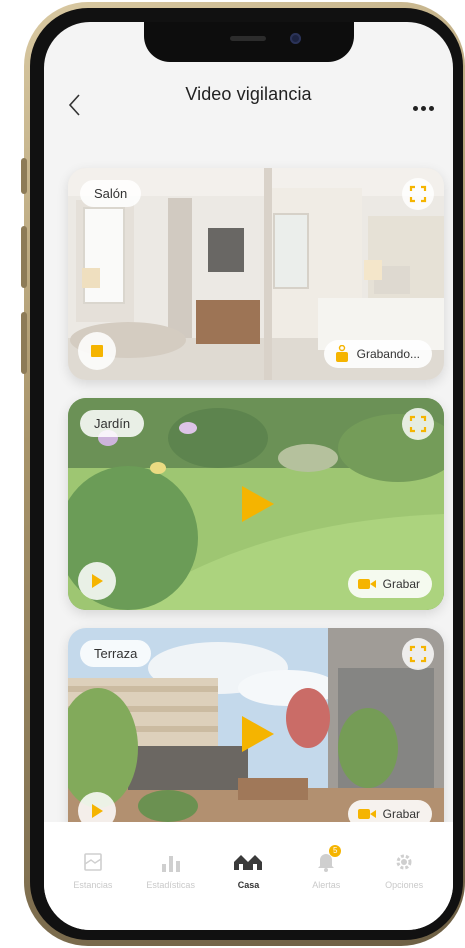 This screenshot has height=948, width=465. What do you see at coordinates (326, 876) in the screenshot?
I see `nav-item-alertas: 5 Alertas` at bounding box center [326, 876].